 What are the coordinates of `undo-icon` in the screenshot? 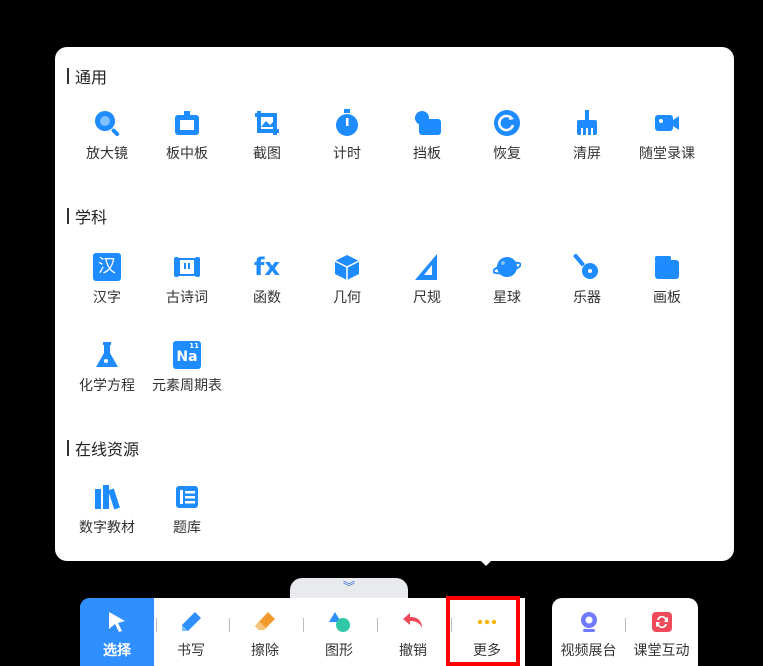 It's located at (412, 620).